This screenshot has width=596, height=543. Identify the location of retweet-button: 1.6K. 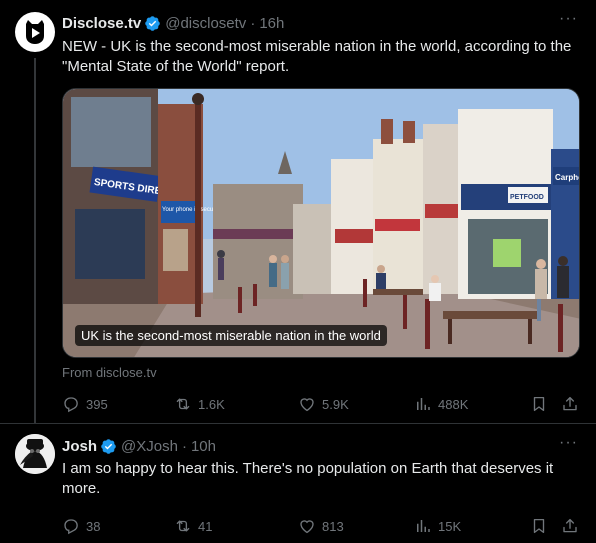
(199, 404).